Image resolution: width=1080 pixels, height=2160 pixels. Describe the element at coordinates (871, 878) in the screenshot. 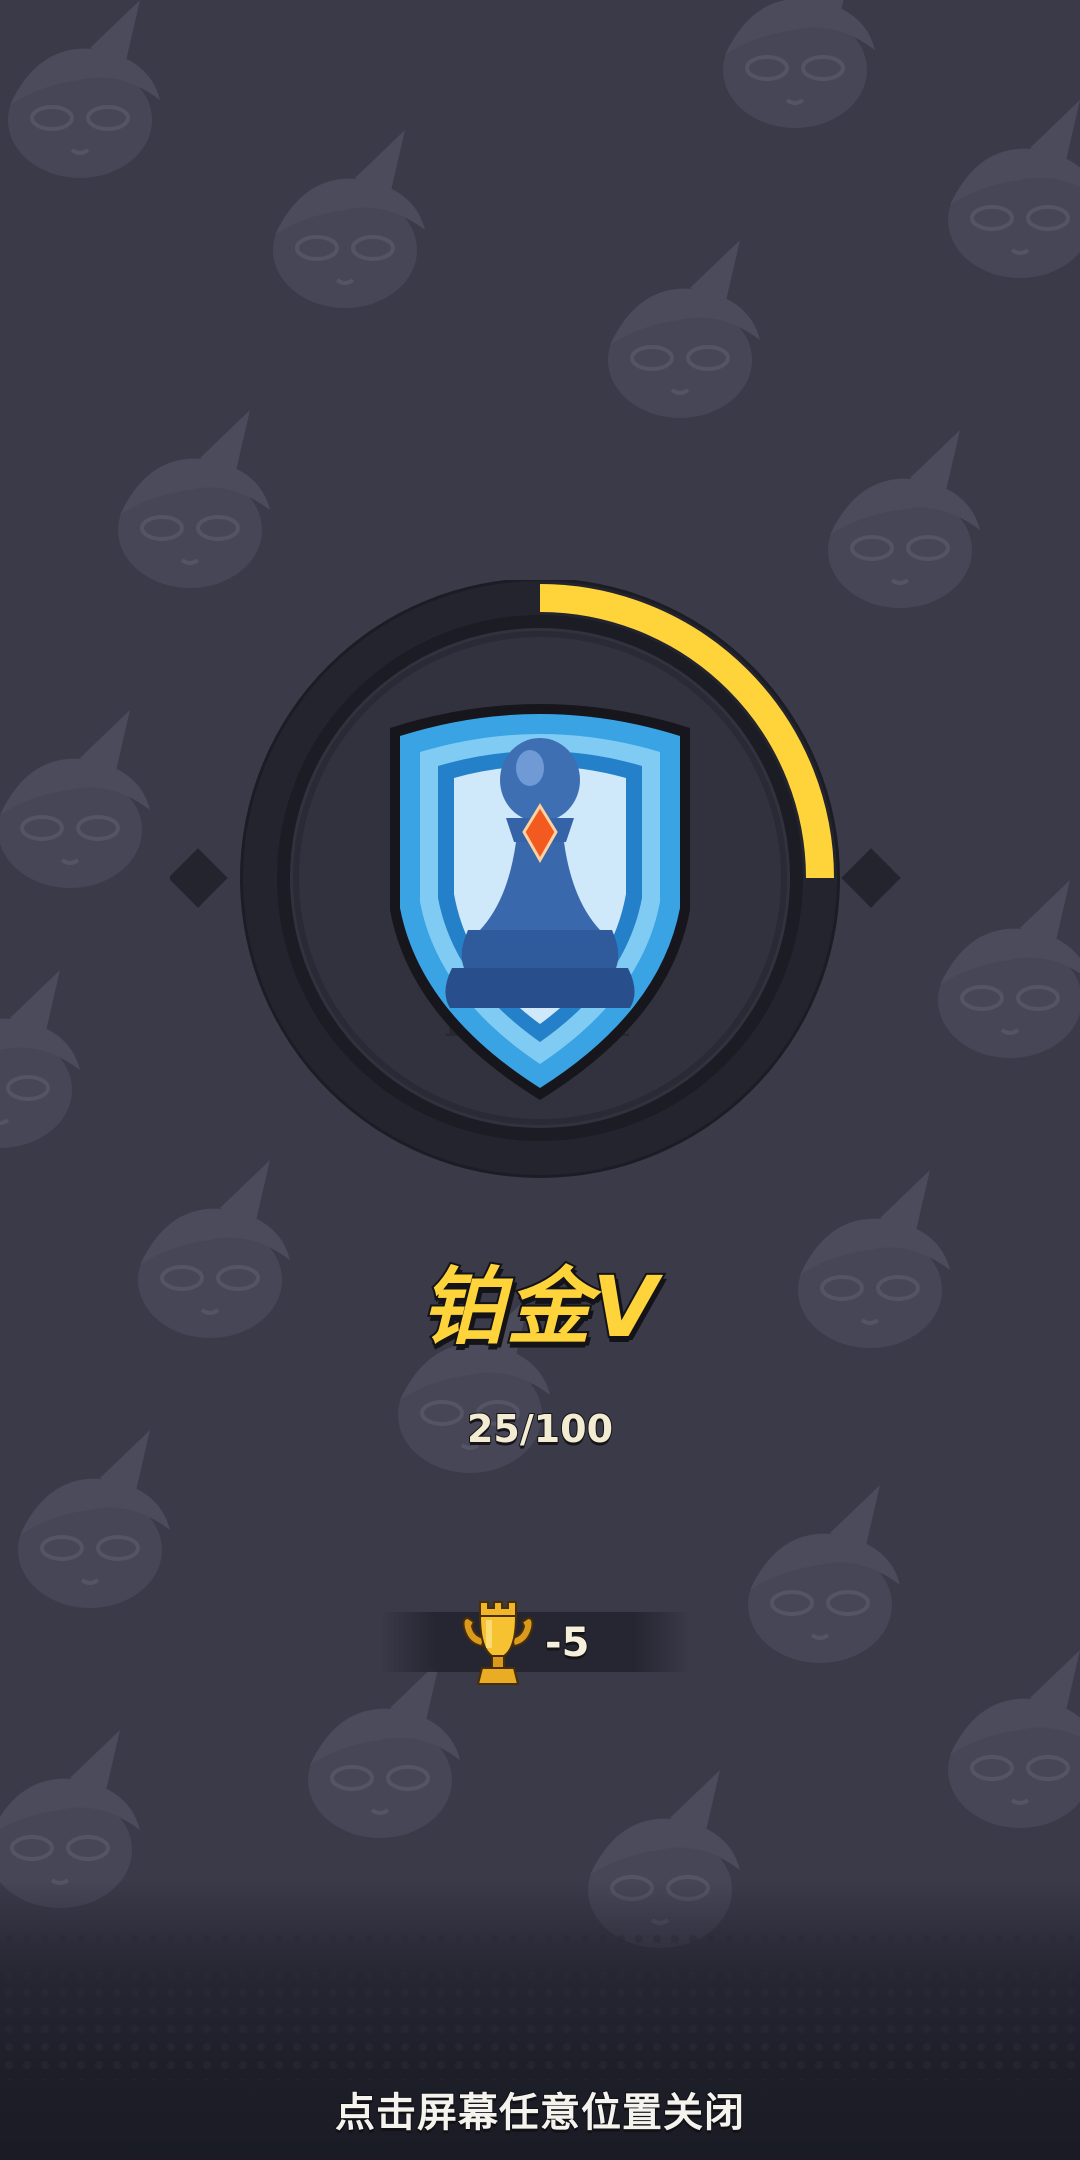

I see `right-diamond-ornament` at that location.